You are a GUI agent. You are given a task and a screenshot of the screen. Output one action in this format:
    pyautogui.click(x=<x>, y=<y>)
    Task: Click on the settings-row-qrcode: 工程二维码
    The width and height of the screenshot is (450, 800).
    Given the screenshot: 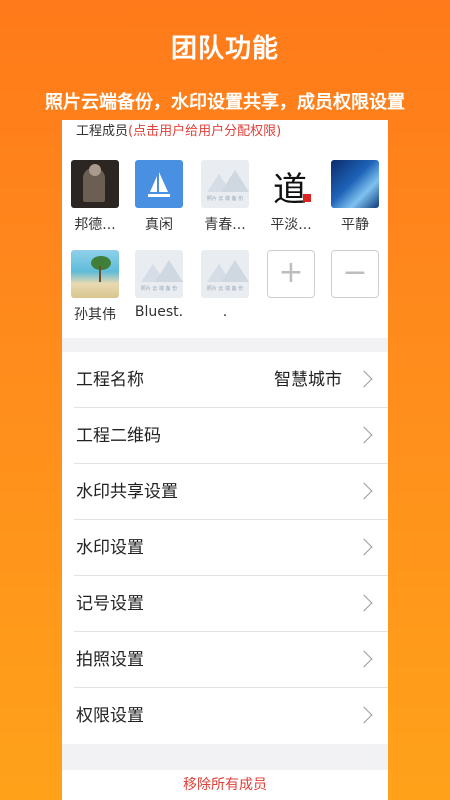 What is the action you would take?
    pyautogui.click(x=225, y=436)
    